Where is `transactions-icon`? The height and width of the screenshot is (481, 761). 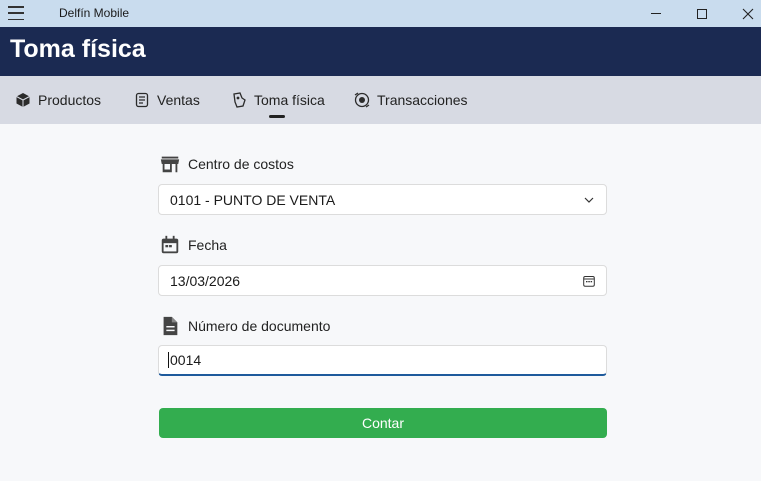 transactions-icon is located at coordinates (362, 100).